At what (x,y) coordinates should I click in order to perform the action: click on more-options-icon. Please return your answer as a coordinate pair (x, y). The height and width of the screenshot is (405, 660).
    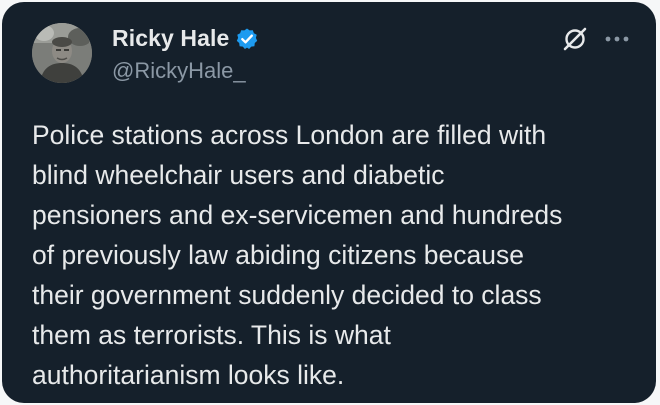
    Looking at the image, I should click on (617, 39).